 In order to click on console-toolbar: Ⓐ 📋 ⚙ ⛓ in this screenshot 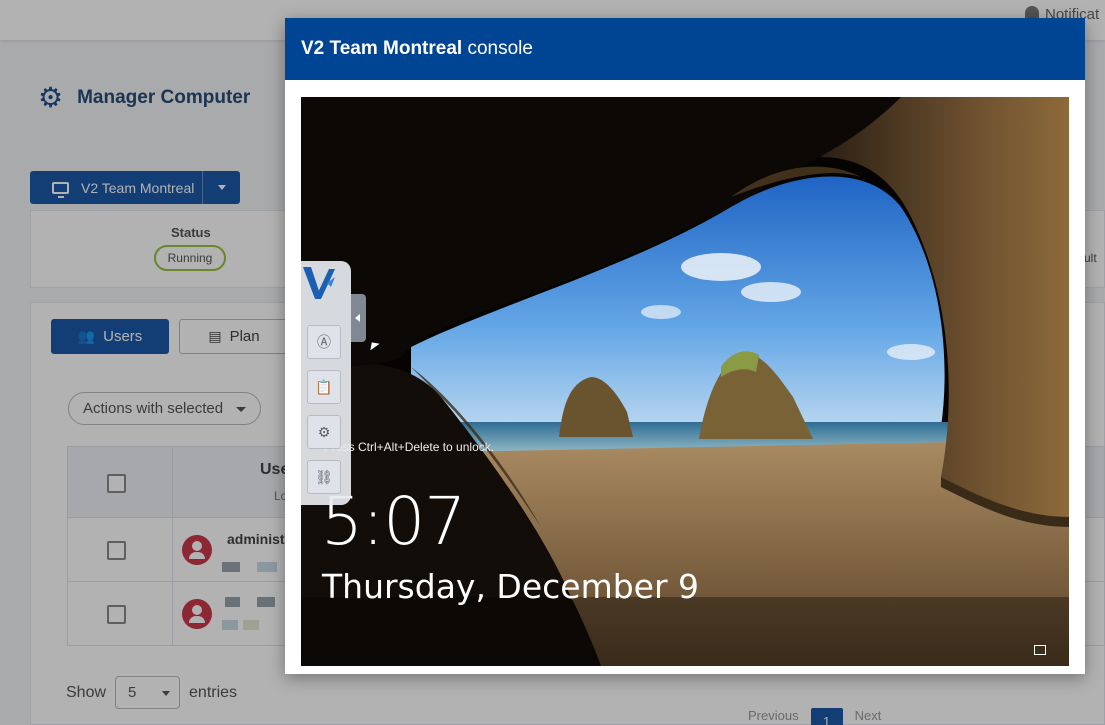, I will do `click(326, 383)`.